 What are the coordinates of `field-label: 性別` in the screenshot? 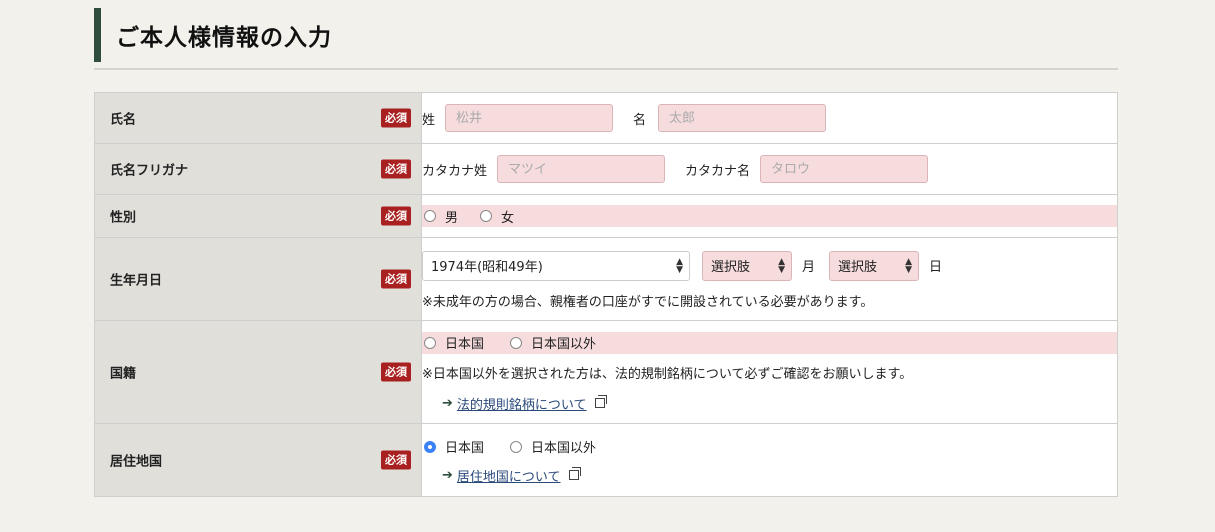 It's located at (123, 218).